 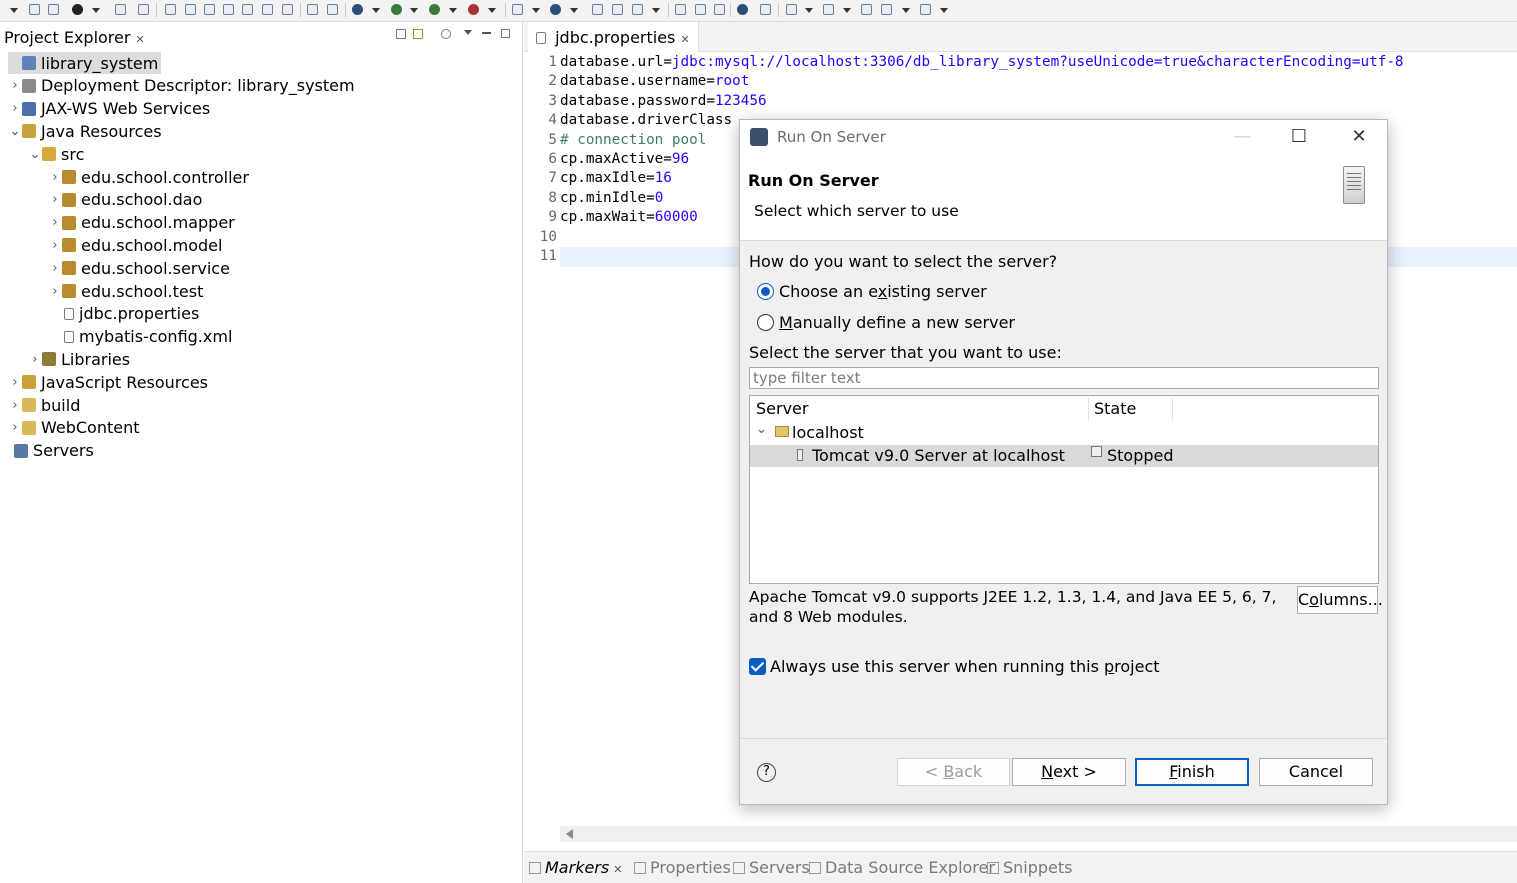 What do you see at coordinates (1064, 433) in the screenshot?
I see `table-row-localhost: ⌄ localhost` at bounding box center [1064, 433].